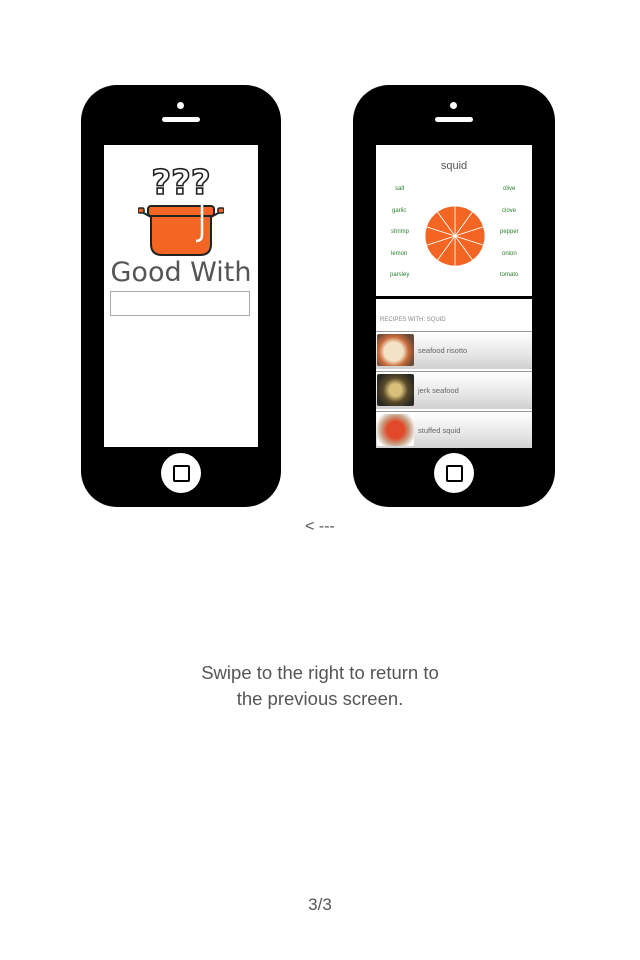  I want to click on ingredient-wheel, so click(455, 236).